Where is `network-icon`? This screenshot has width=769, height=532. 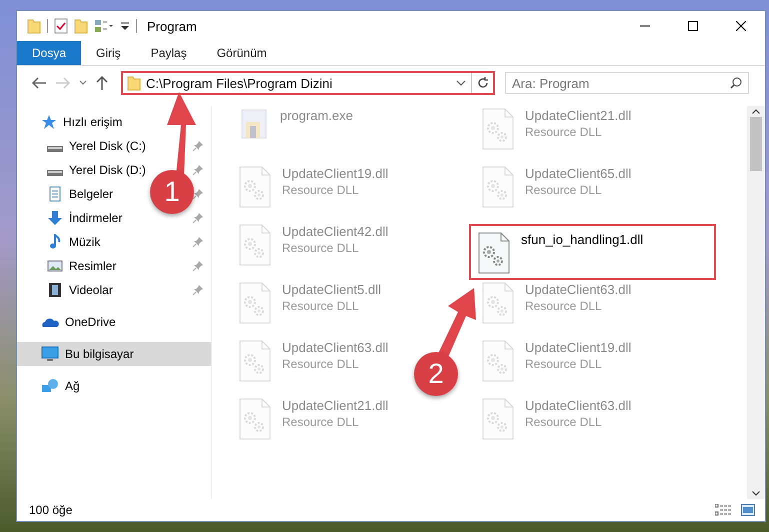
network-icon is located at coordinates (50, 386).